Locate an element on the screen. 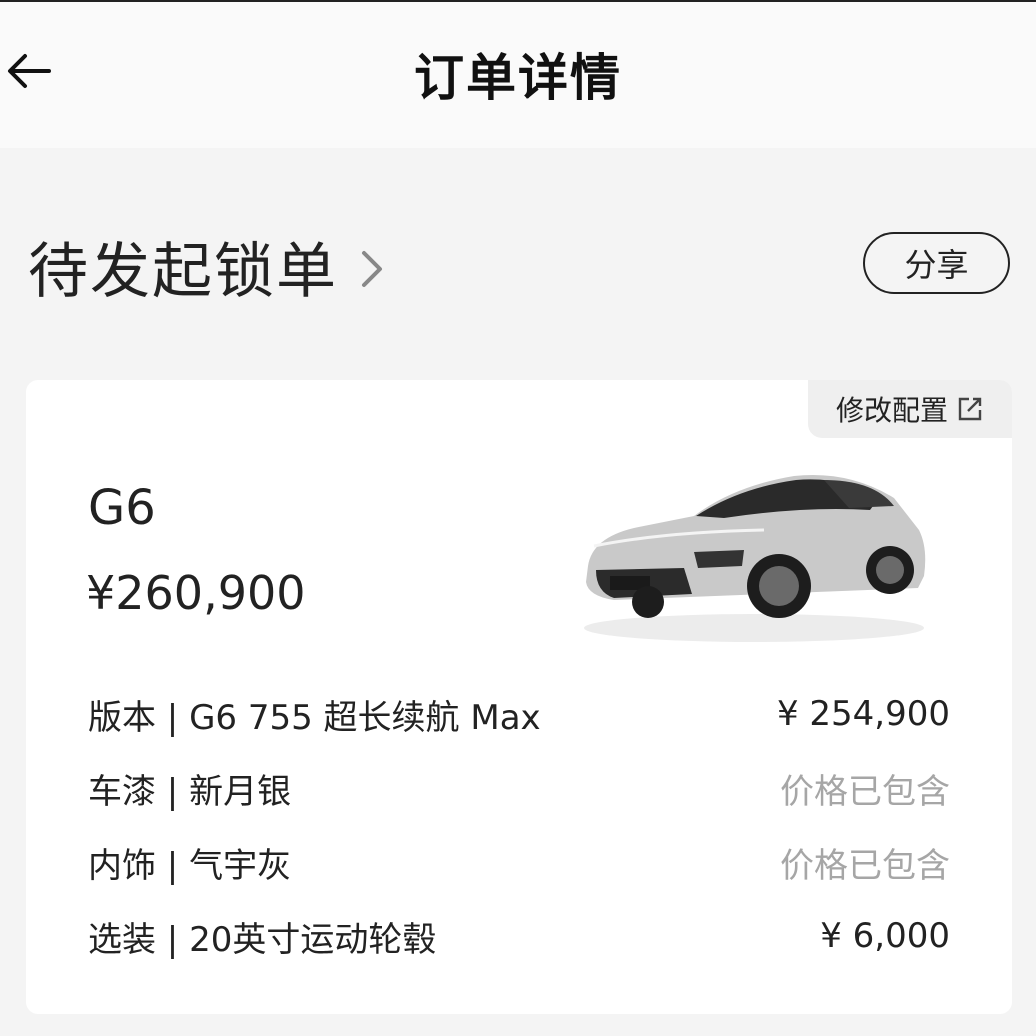  spec-label: 内饰 | 气宇灰 is located at coordinates (190, 865).